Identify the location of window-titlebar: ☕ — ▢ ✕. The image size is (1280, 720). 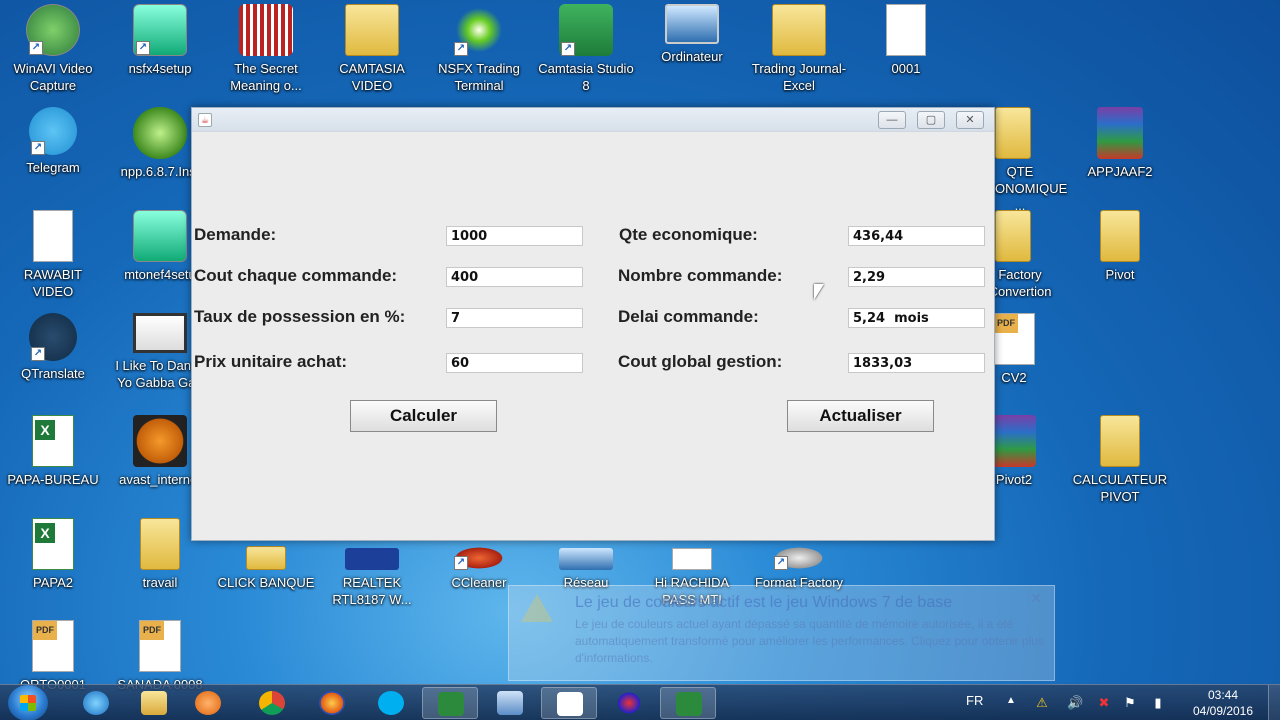
(593, 120).